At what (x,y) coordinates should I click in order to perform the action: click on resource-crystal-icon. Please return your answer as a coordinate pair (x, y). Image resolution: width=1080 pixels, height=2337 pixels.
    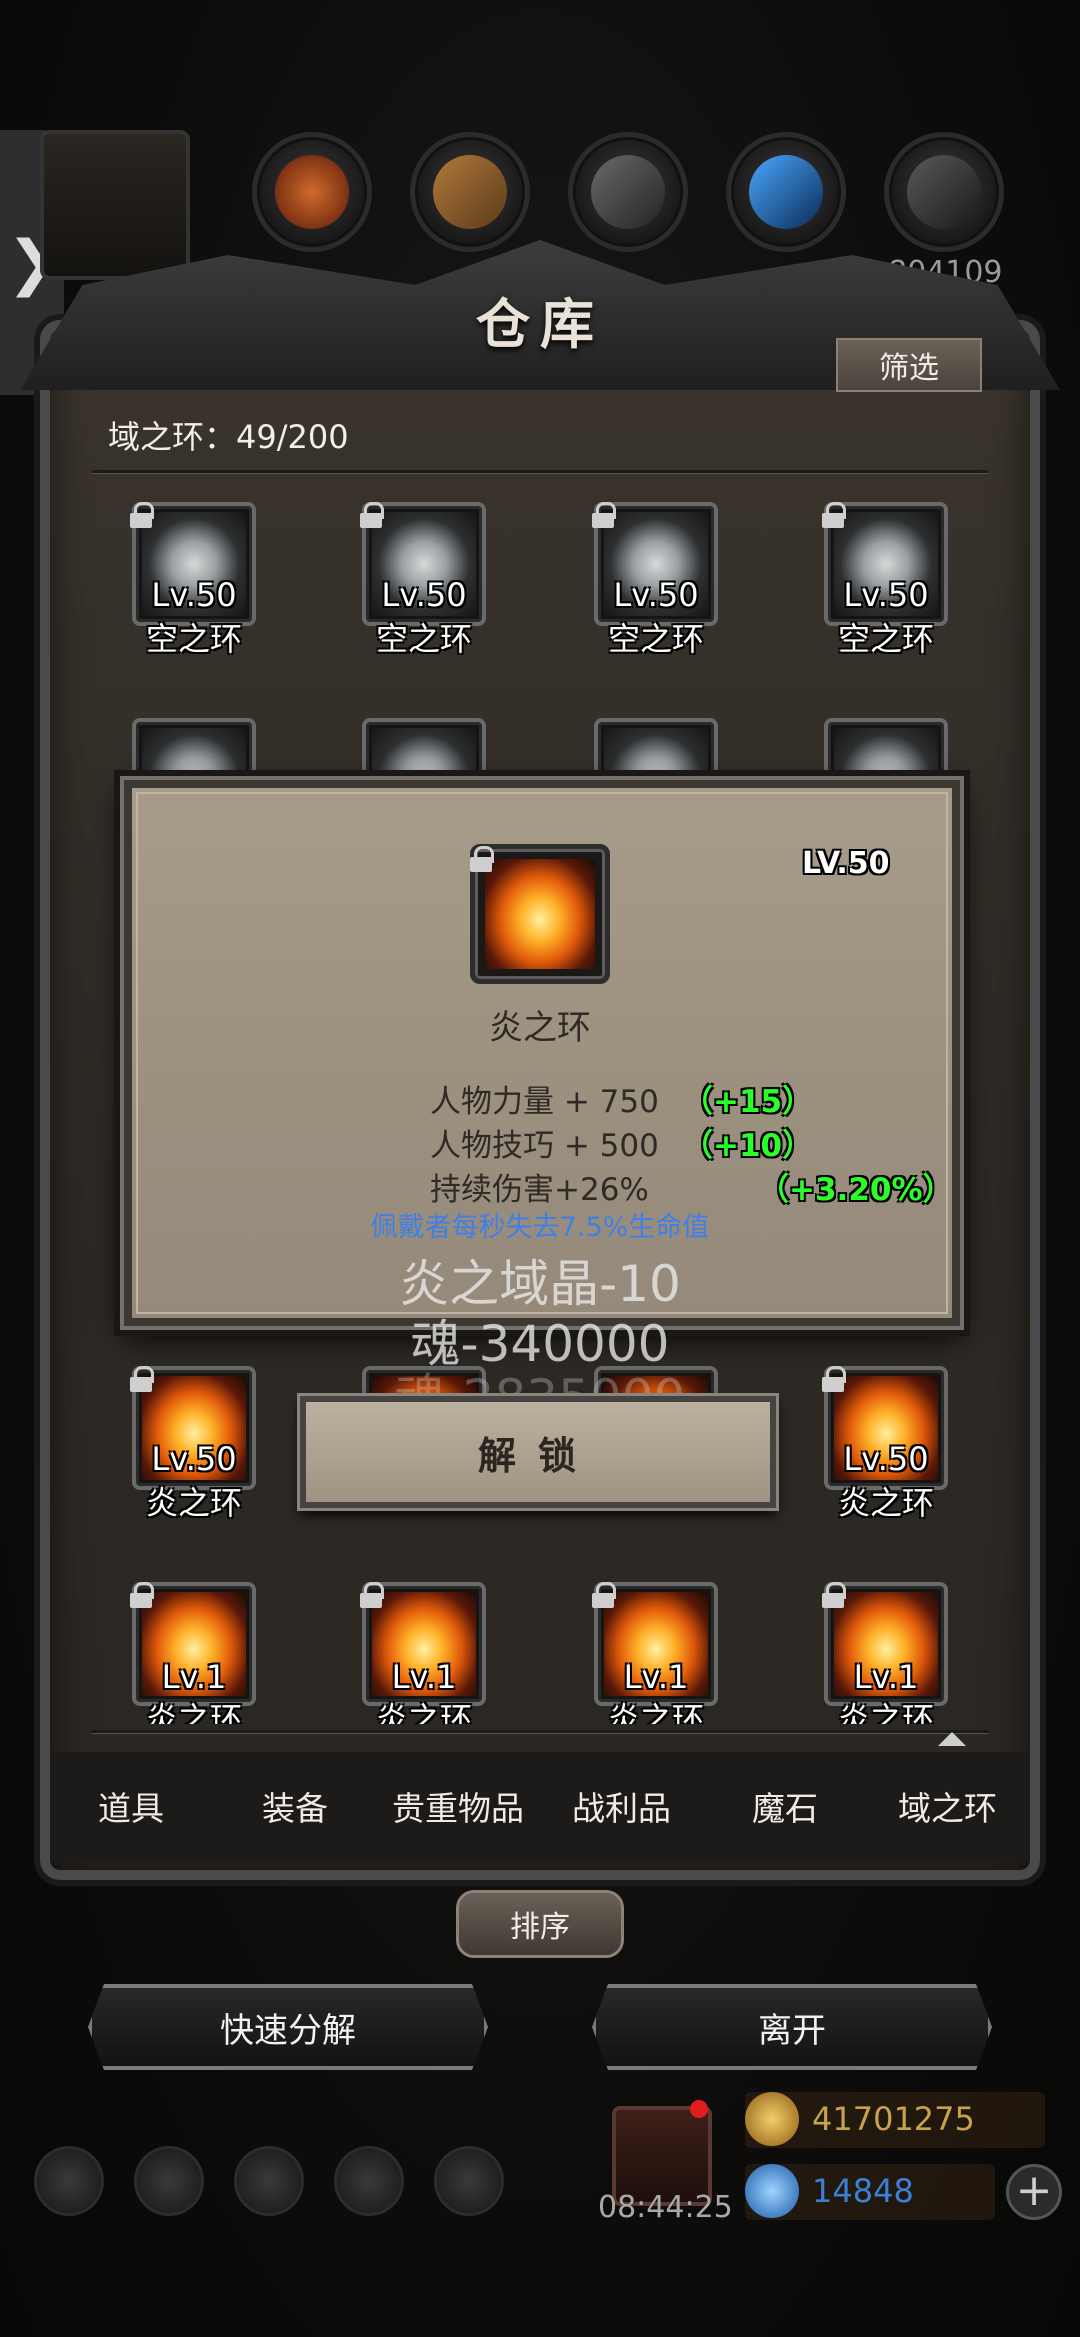
    Looking at the image, I should click on (786, 192).